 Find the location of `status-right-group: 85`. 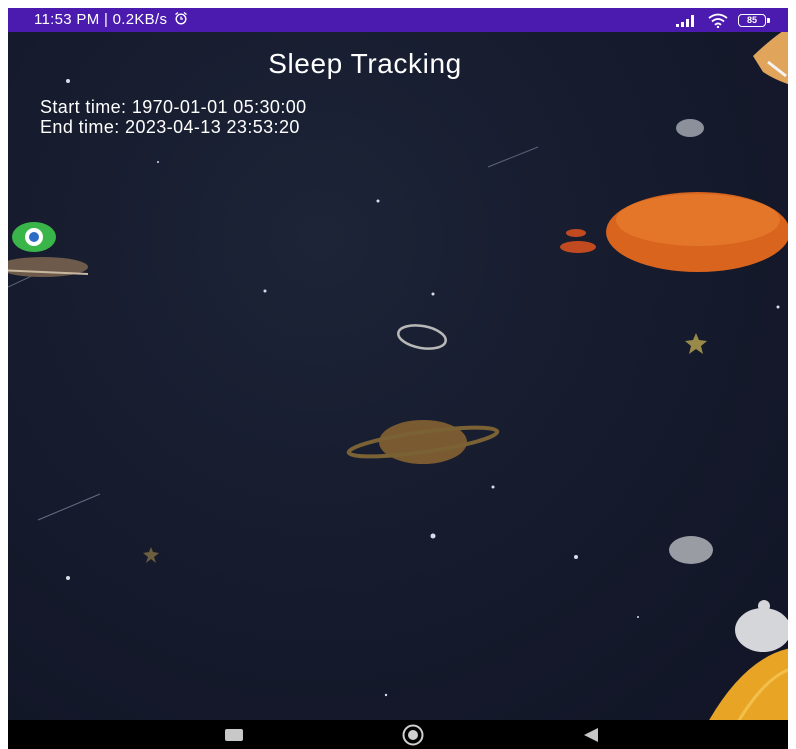

status-right-group: 85 is located at coordinates (723, 20).